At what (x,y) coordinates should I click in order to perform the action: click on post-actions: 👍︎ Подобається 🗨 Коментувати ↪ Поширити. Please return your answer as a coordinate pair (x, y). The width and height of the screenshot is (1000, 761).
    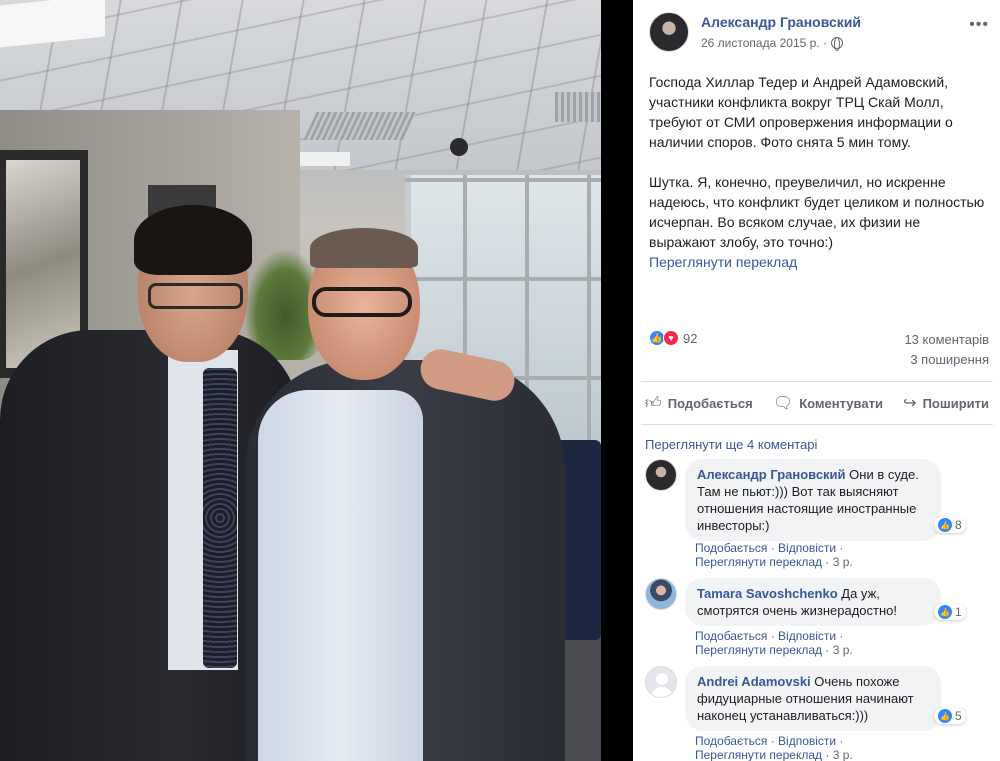
    Looking at the image, I should click on (817, 403).